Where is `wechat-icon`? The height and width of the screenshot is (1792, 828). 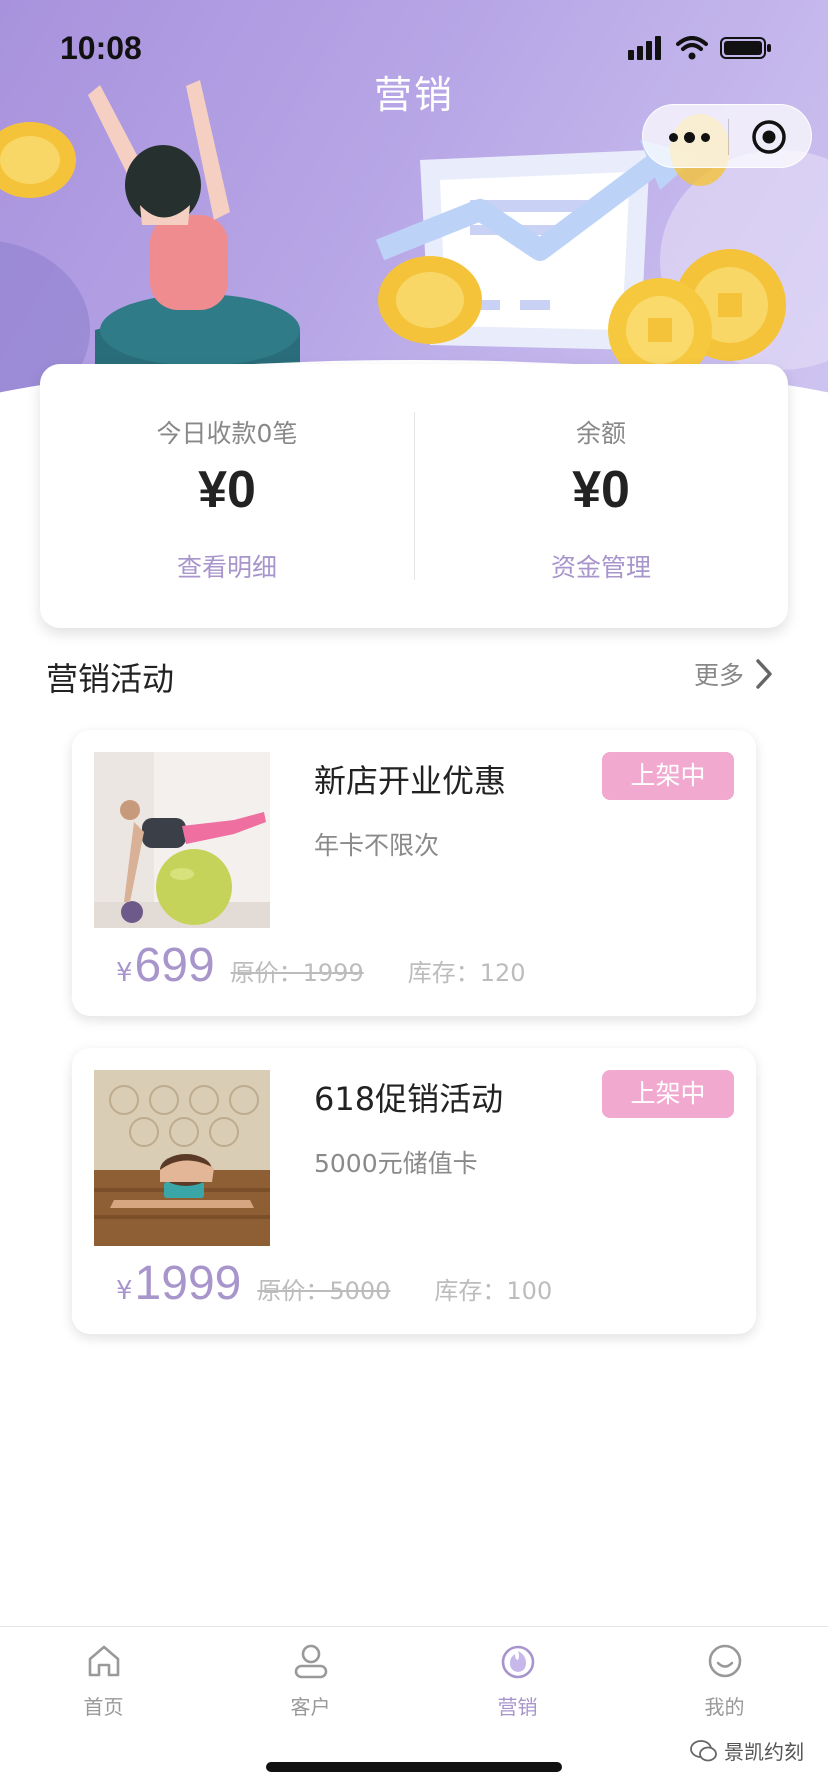 wechat-icon is located at coordinates (703, 1750).